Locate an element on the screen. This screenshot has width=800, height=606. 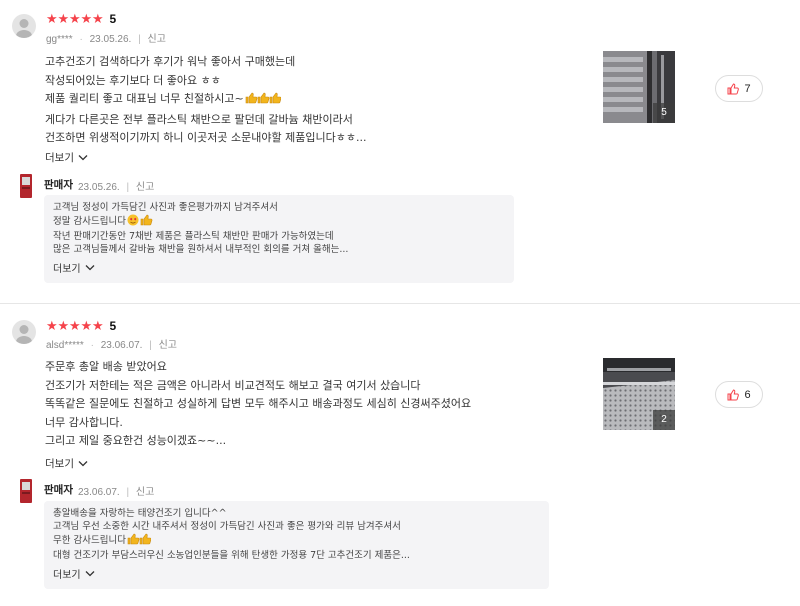
photo-count: 2 is located at coordinates (664, 420).